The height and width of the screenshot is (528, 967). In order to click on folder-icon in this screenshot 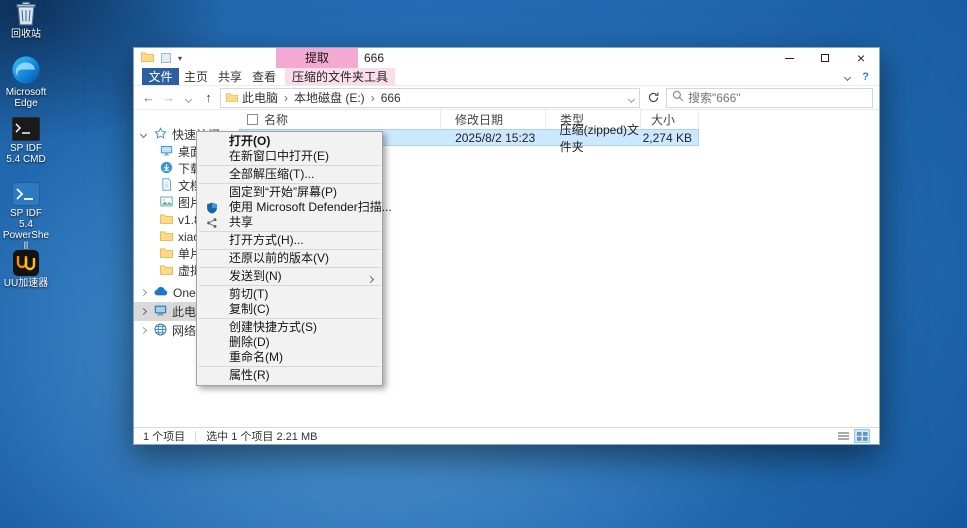, I will do `click(166, 271)`.